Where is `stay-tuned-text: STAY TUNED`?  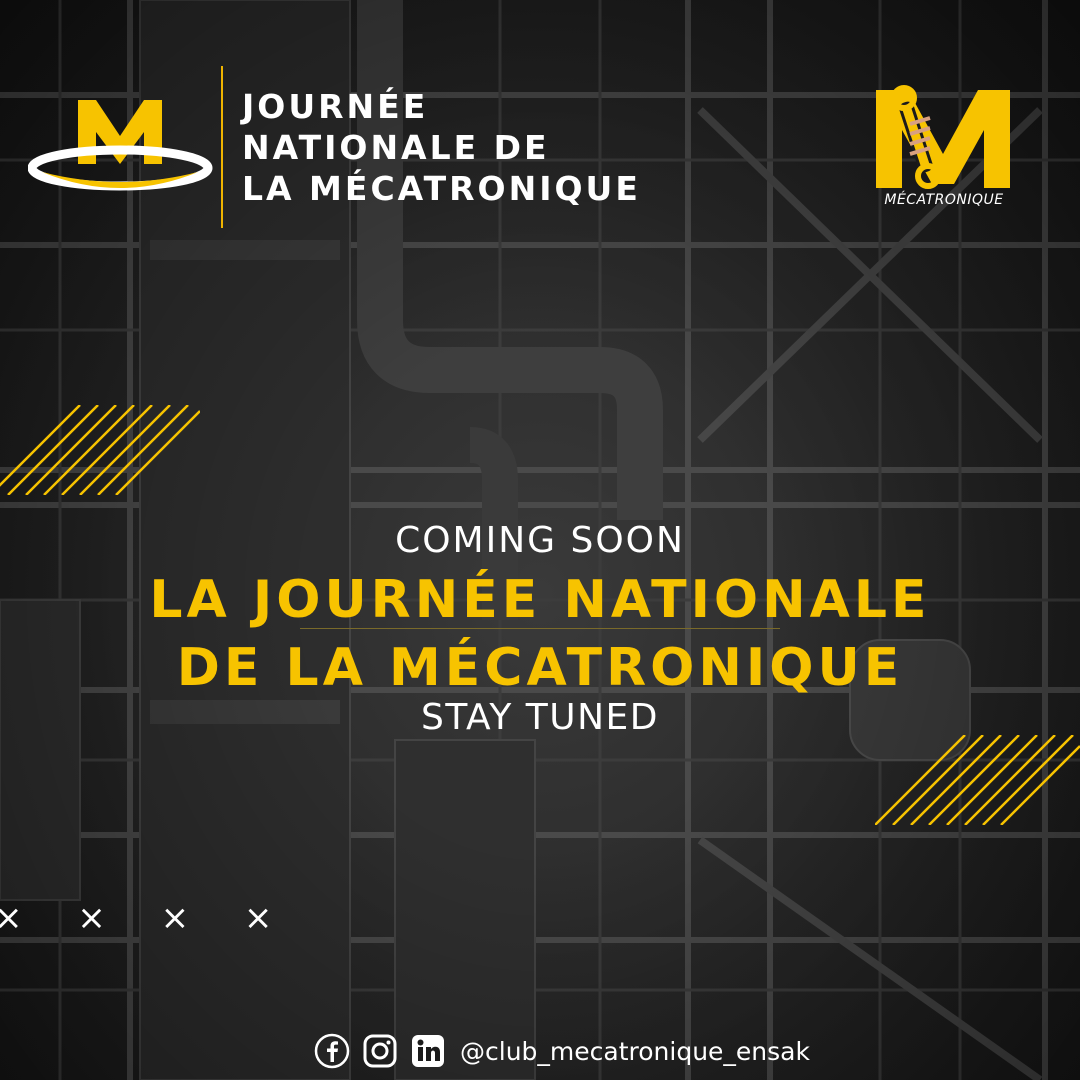
stay-tuned-text: STAY TUNED is located at coordinates (540, 717).